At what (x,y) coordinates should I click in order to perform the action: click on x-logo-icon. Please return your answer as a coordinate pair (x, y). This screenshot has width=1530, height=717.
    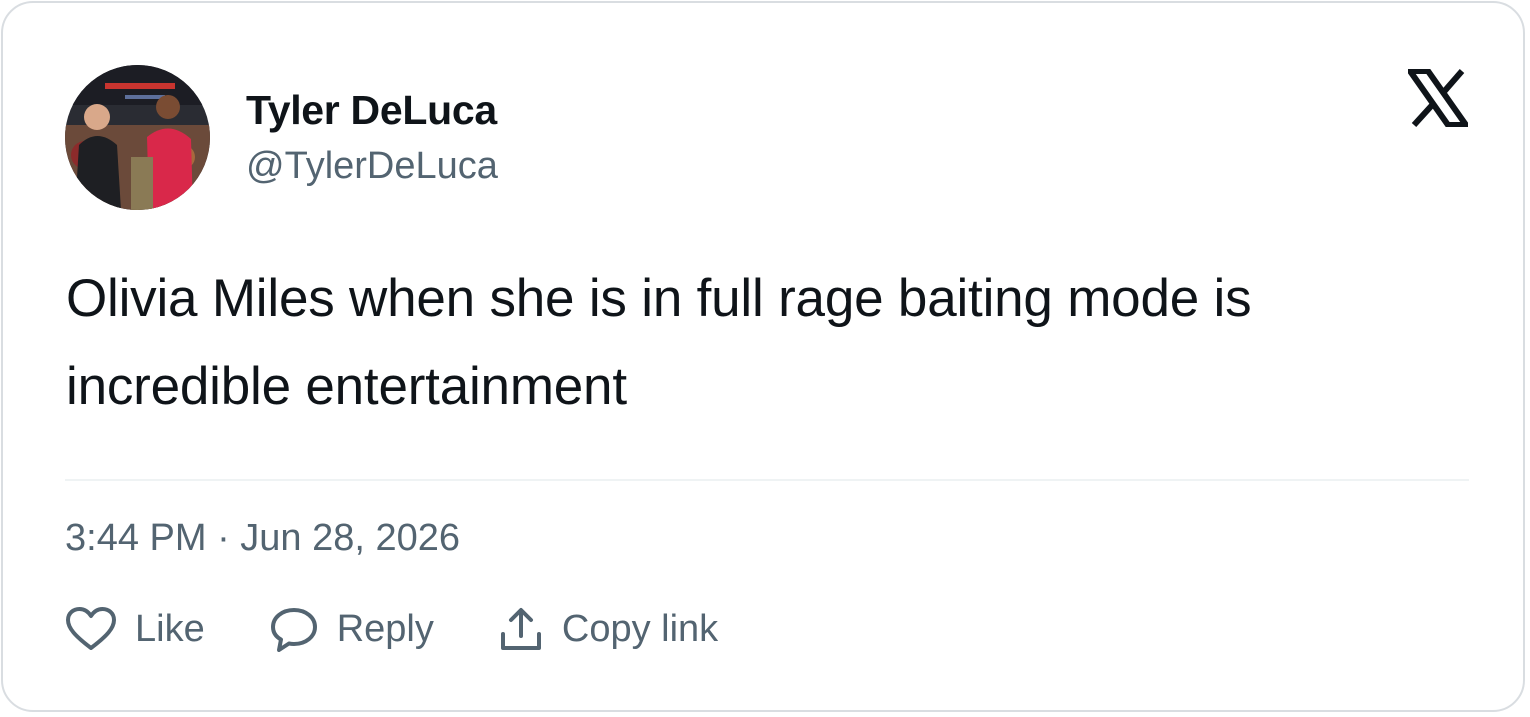
    Looking at the image, I should click on (1438, 98).